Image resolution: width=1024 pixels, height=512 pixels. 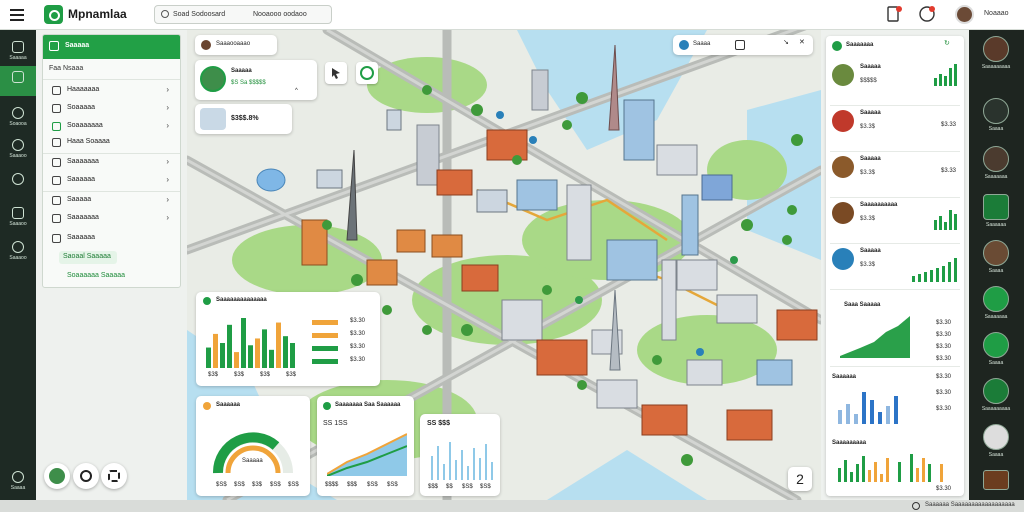 What do you see at coordinates (870, 159) in the screenshot?
I see `stat-title: Saaaaa` at bounding box center [870, 159].